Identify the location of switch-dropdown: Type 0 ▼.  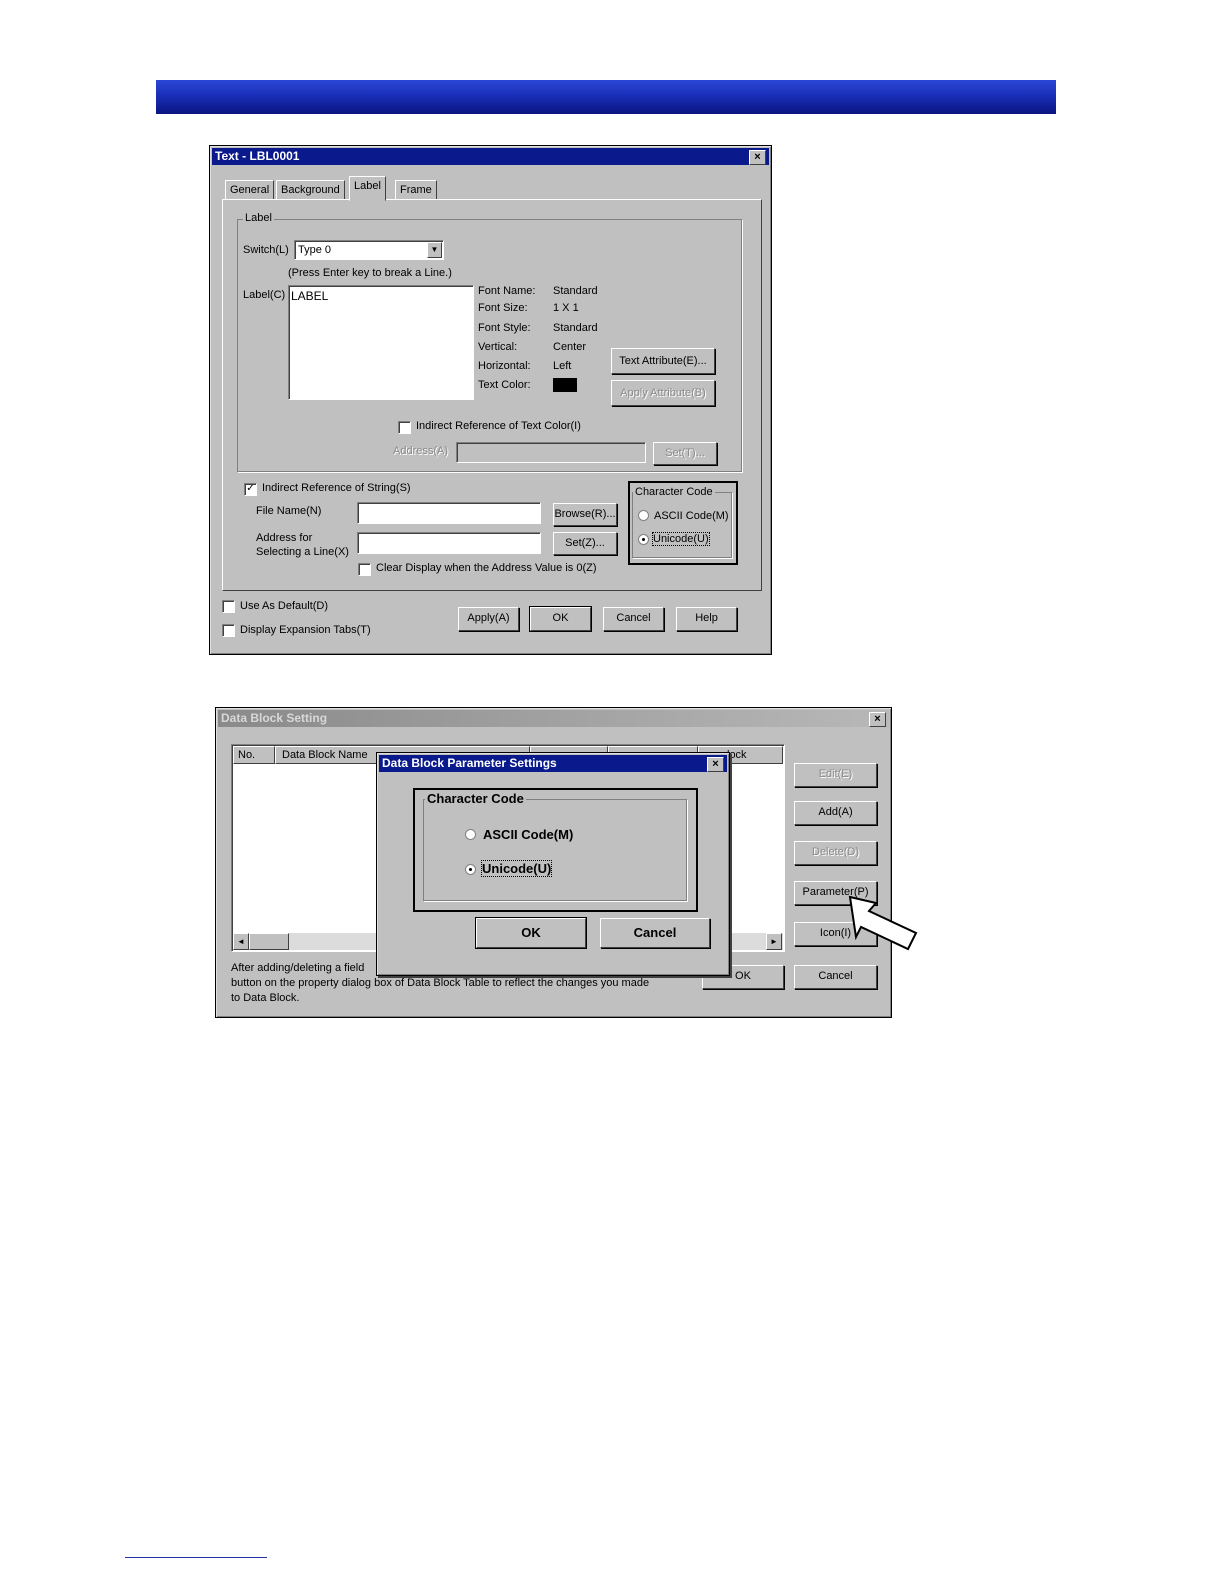
(369, 250).